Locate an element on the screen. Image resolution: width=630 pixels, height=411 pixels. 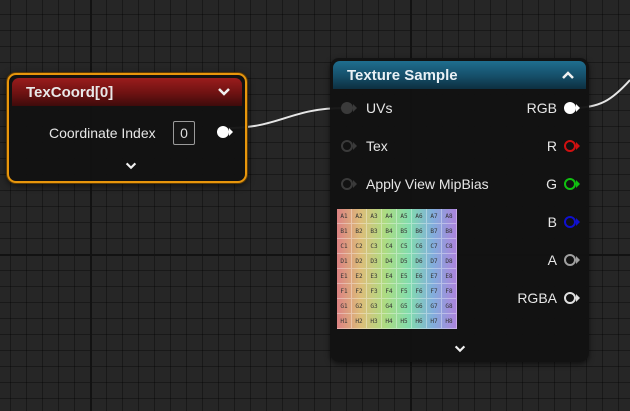
texture-preview-cell: E2 is located at coordinates (359, 276).